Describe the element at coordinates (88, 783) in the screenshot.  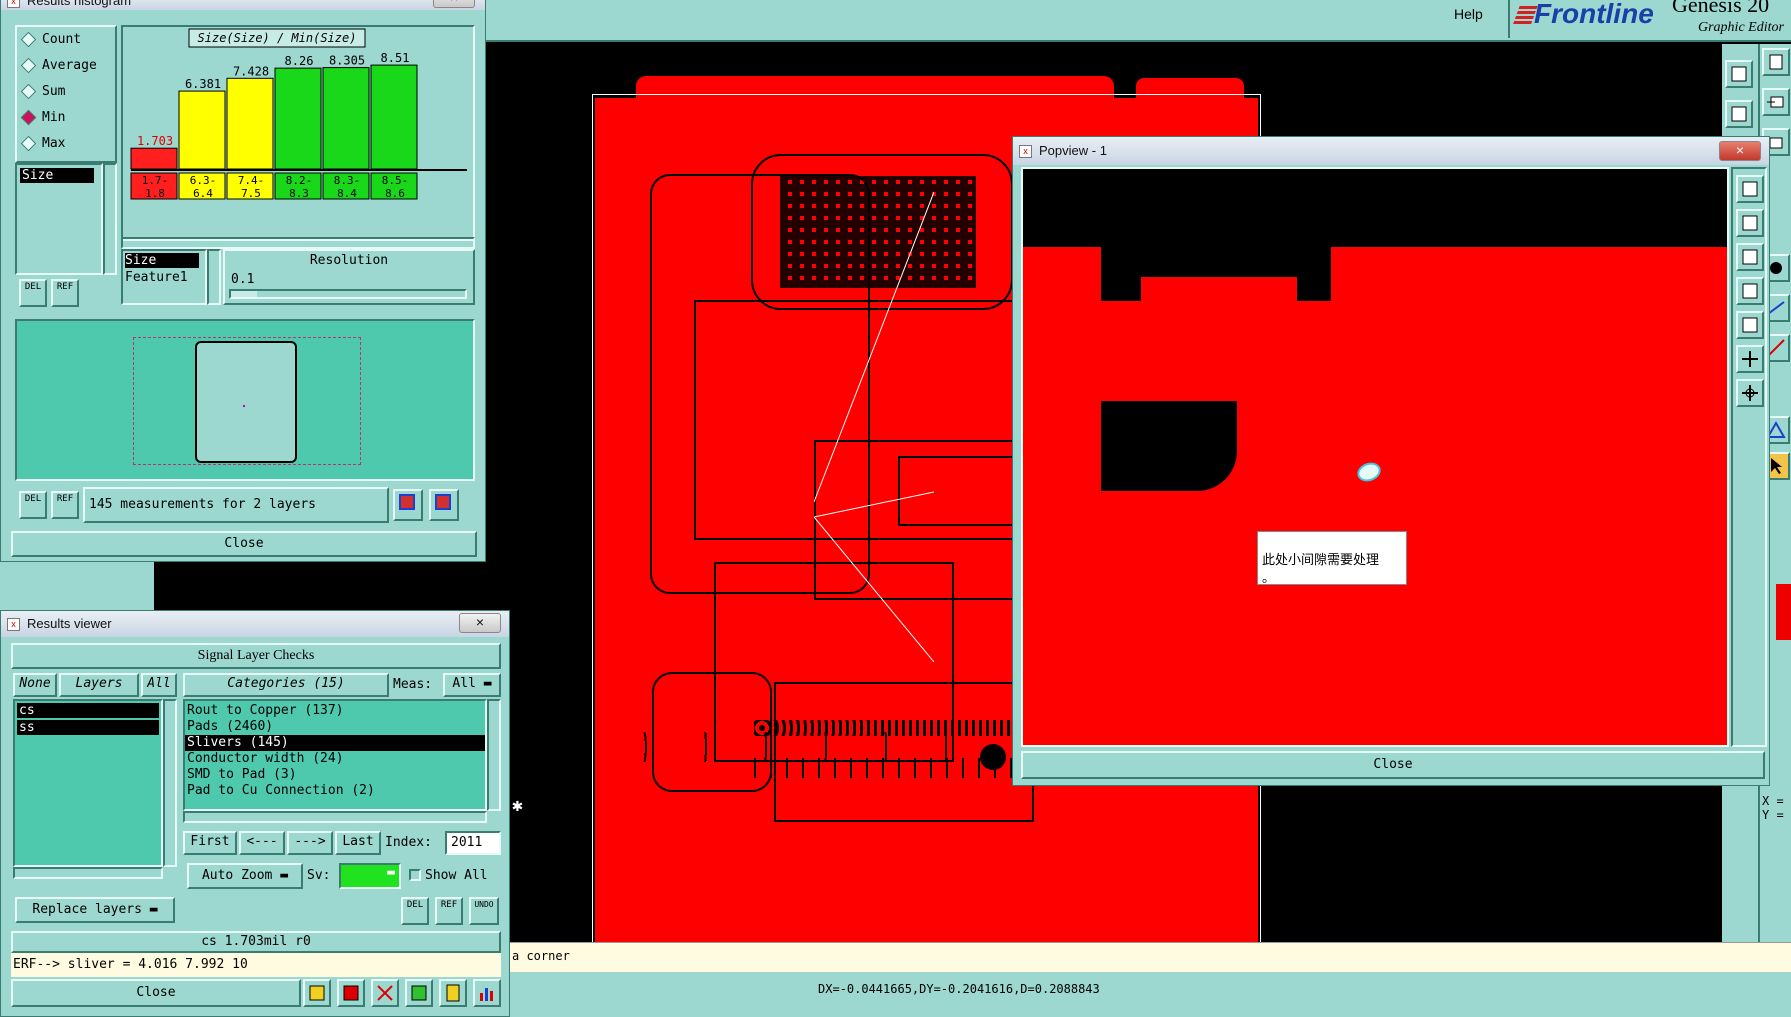
I see `layers-list: cs ss` at that location.